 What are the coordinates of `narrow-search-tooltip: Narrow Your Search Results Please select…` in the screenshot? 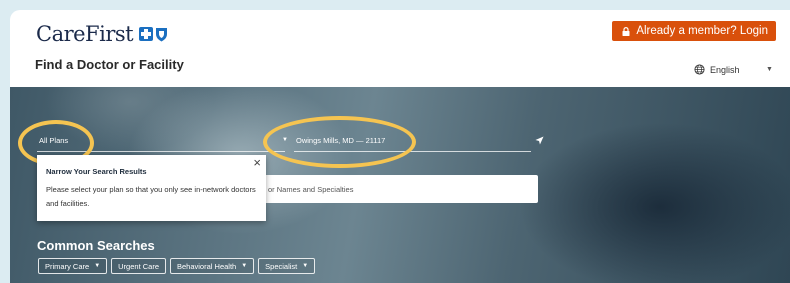 It's located at (151, 188).